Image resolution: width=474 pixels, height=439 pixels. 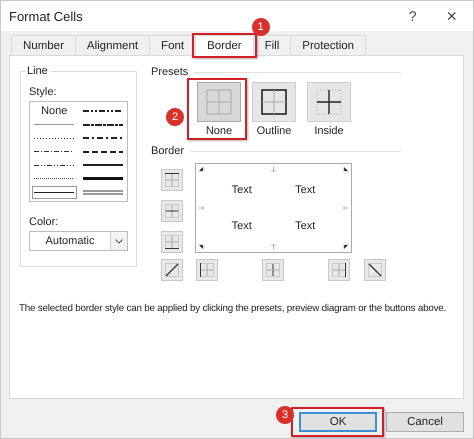 I want to click on preset-label: Inside, so click(x=329, y=131).